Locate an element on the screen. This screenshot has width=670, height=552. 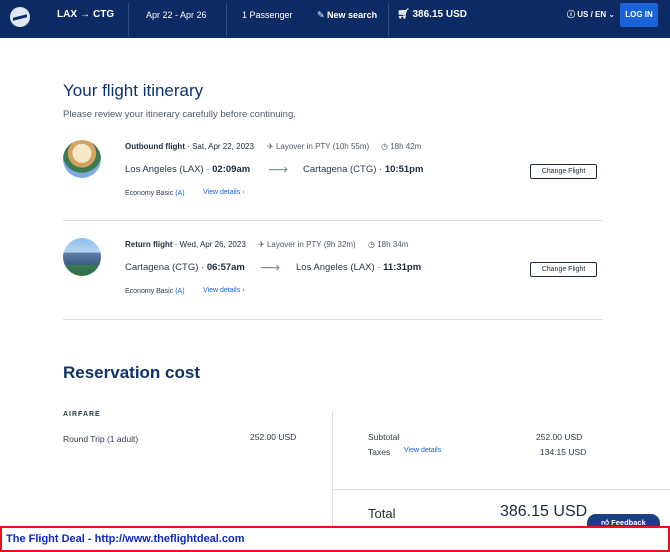
subtotal-label: Subtotal is located at coordinates (384, 437).